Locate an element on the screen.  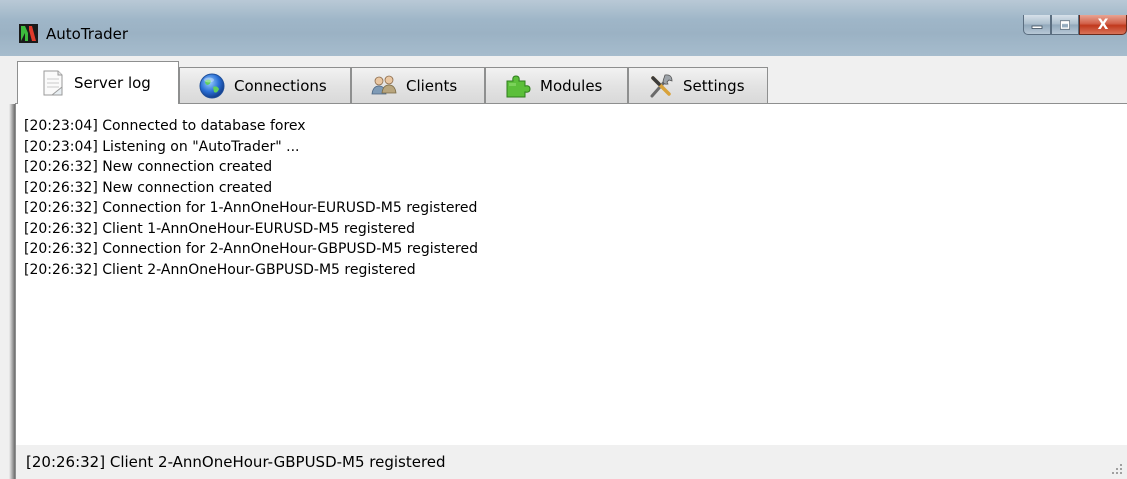
minimize-icon is located at coordinates (1037, 27).